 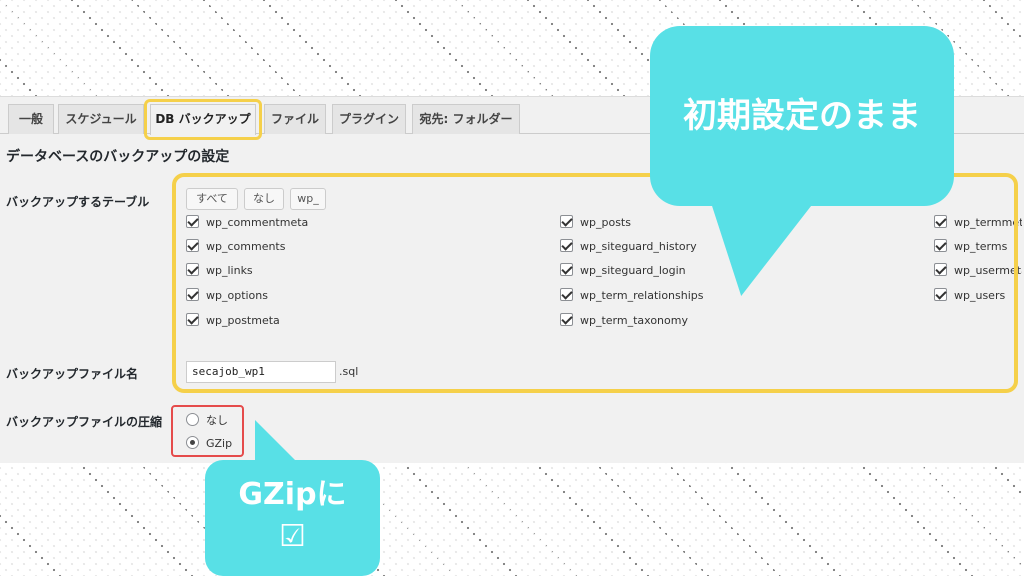 What do you see at coordinates (369, 119) in the screenshot?
I see `tab-plugins: プラグイン` at bounding box center [369, 119].